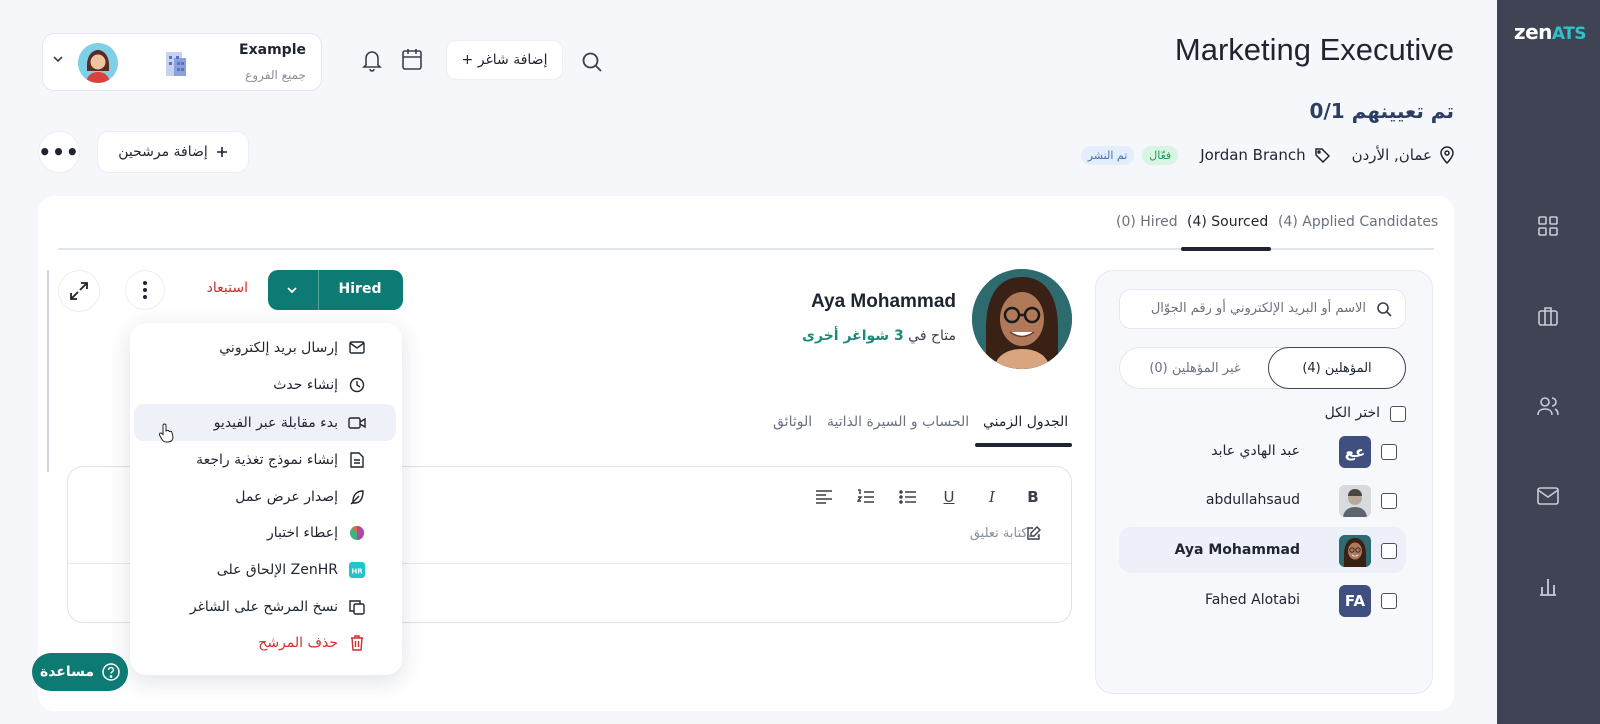 The image size is (1600, 724). What do you see at coordinates (1337, 368) in the screenshot?
I see `qualified-tab: المؤهلين (4)` at bounding box center [1337, 368].